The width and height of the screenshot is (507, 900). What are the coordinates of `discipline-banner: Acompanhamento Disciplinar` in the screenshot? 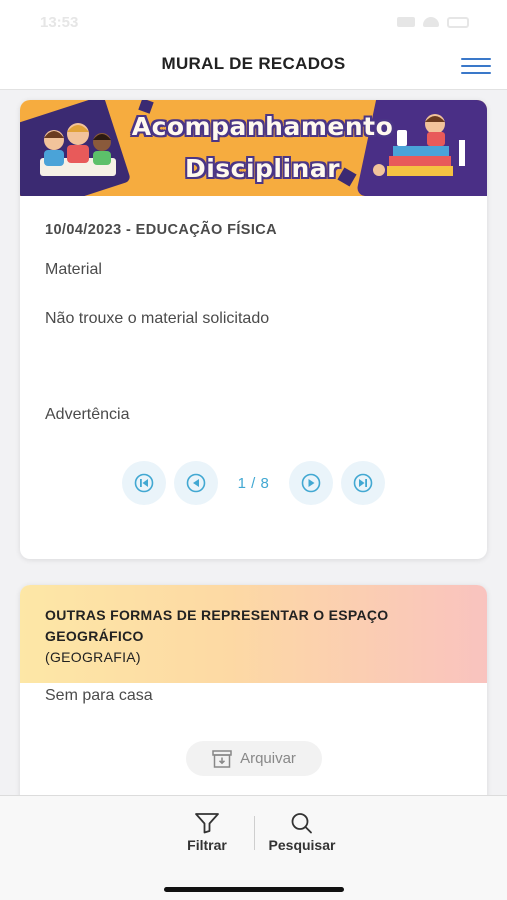 It's located at (253, 148).